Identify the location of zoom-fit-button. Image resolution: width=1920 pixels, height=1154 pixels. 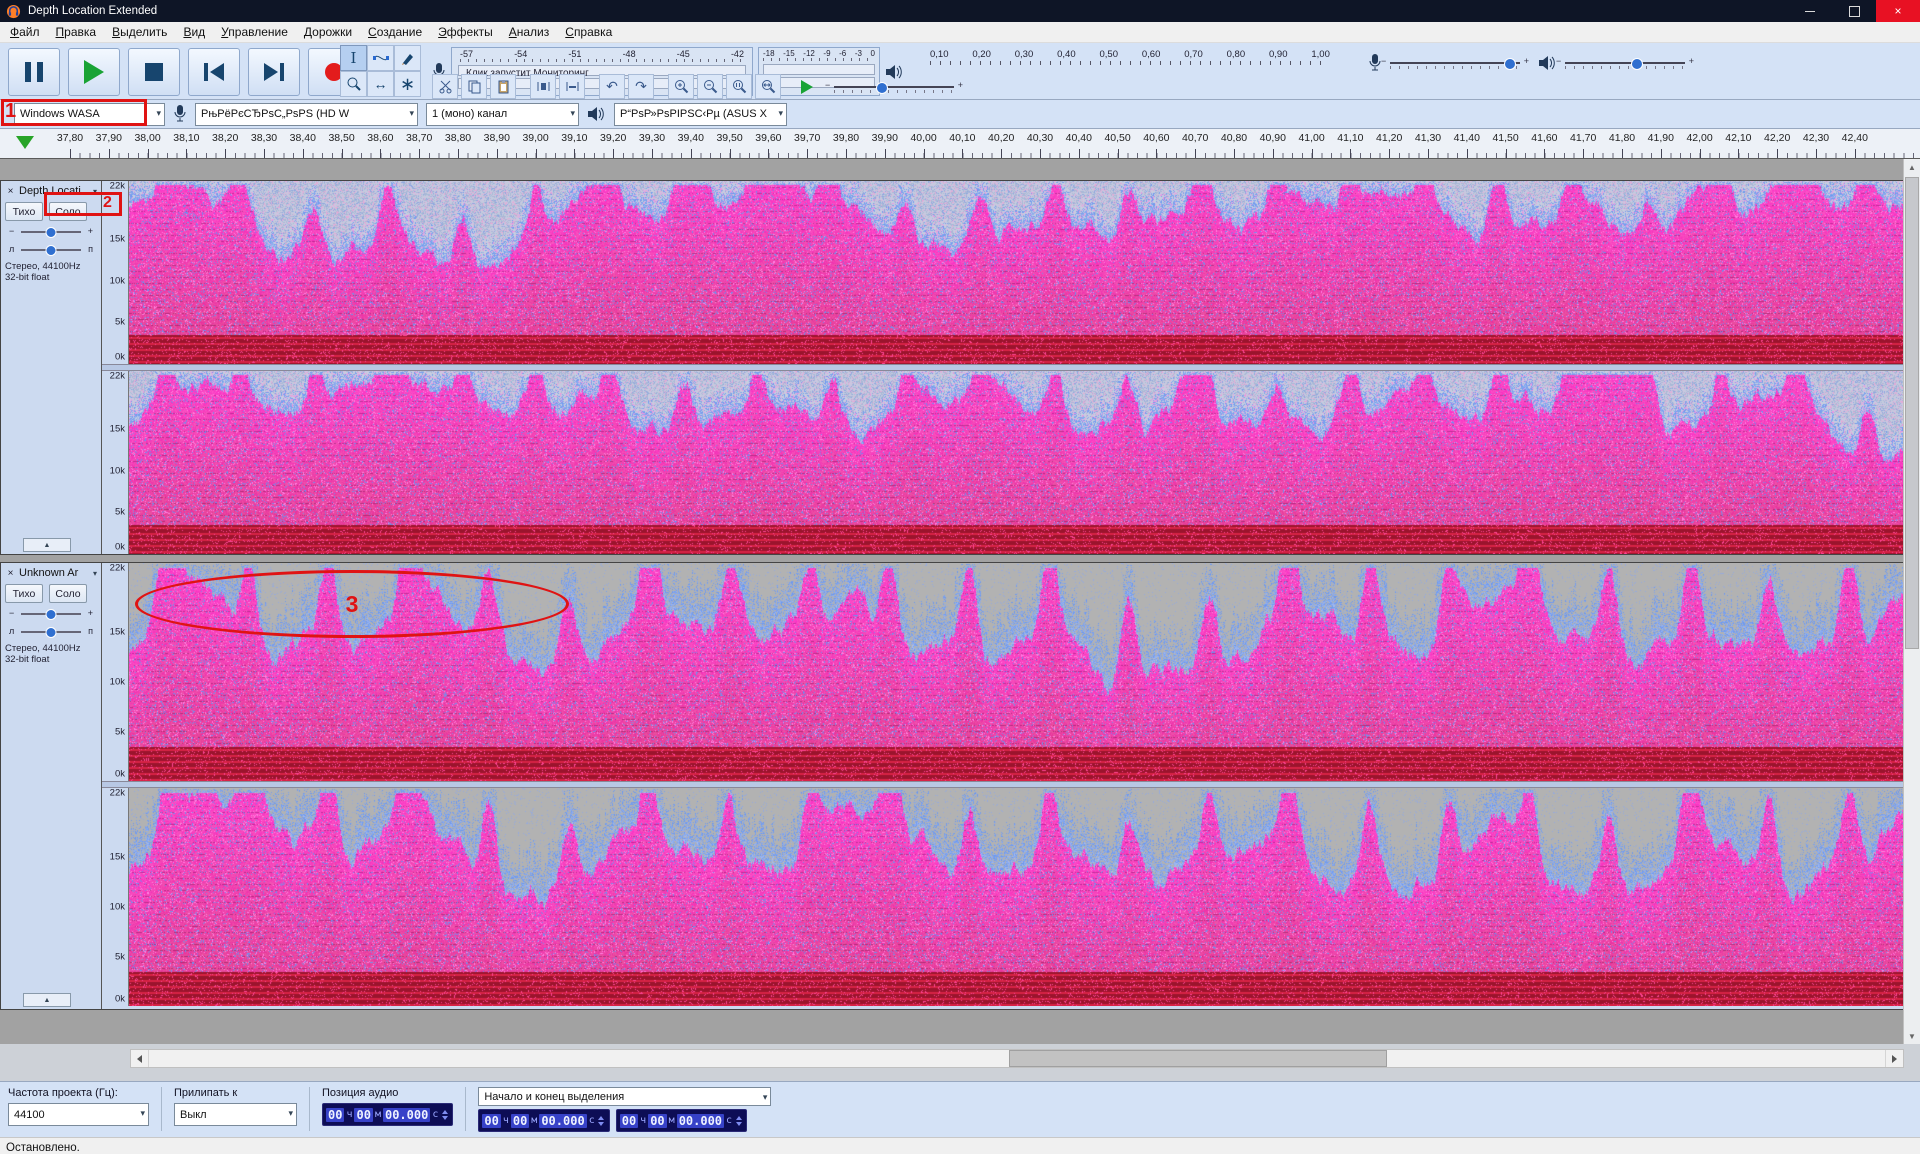
(768, 86).